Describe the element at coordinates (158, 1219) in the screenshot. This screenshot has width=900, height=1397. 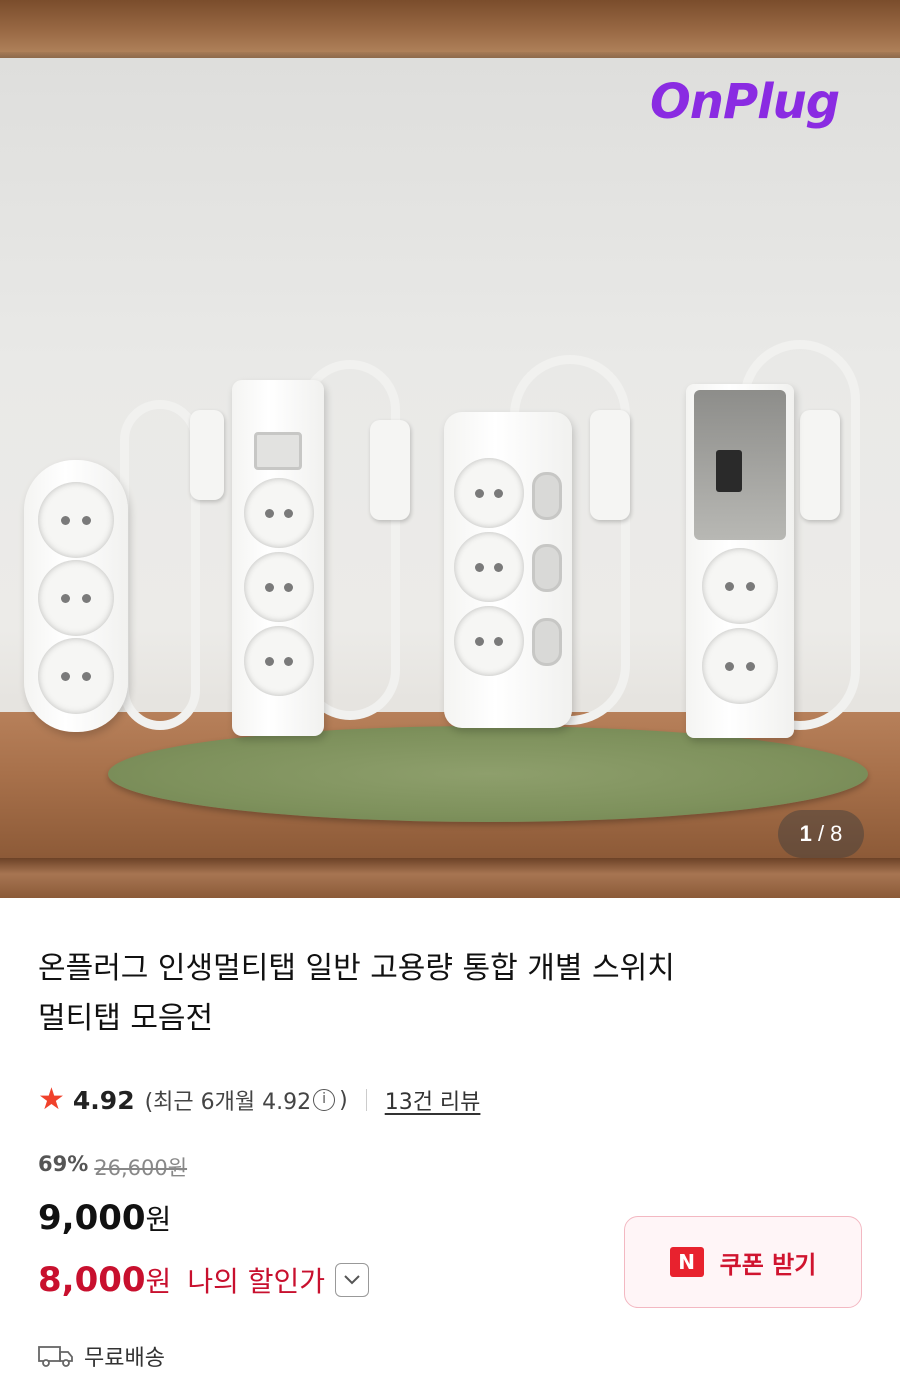
I see `sale-price-unit: 원` at that location.